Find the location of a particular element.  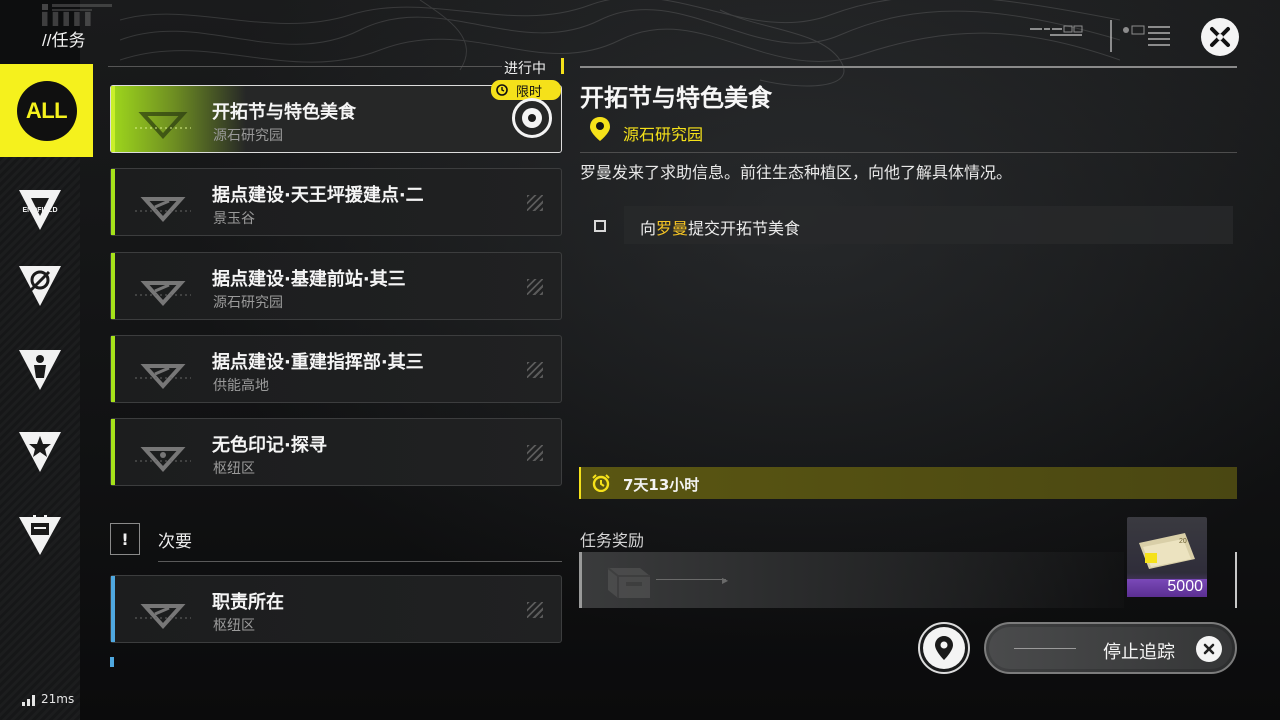

time-remaining-text: 7天13小时 is located at coordinates (661, 485).